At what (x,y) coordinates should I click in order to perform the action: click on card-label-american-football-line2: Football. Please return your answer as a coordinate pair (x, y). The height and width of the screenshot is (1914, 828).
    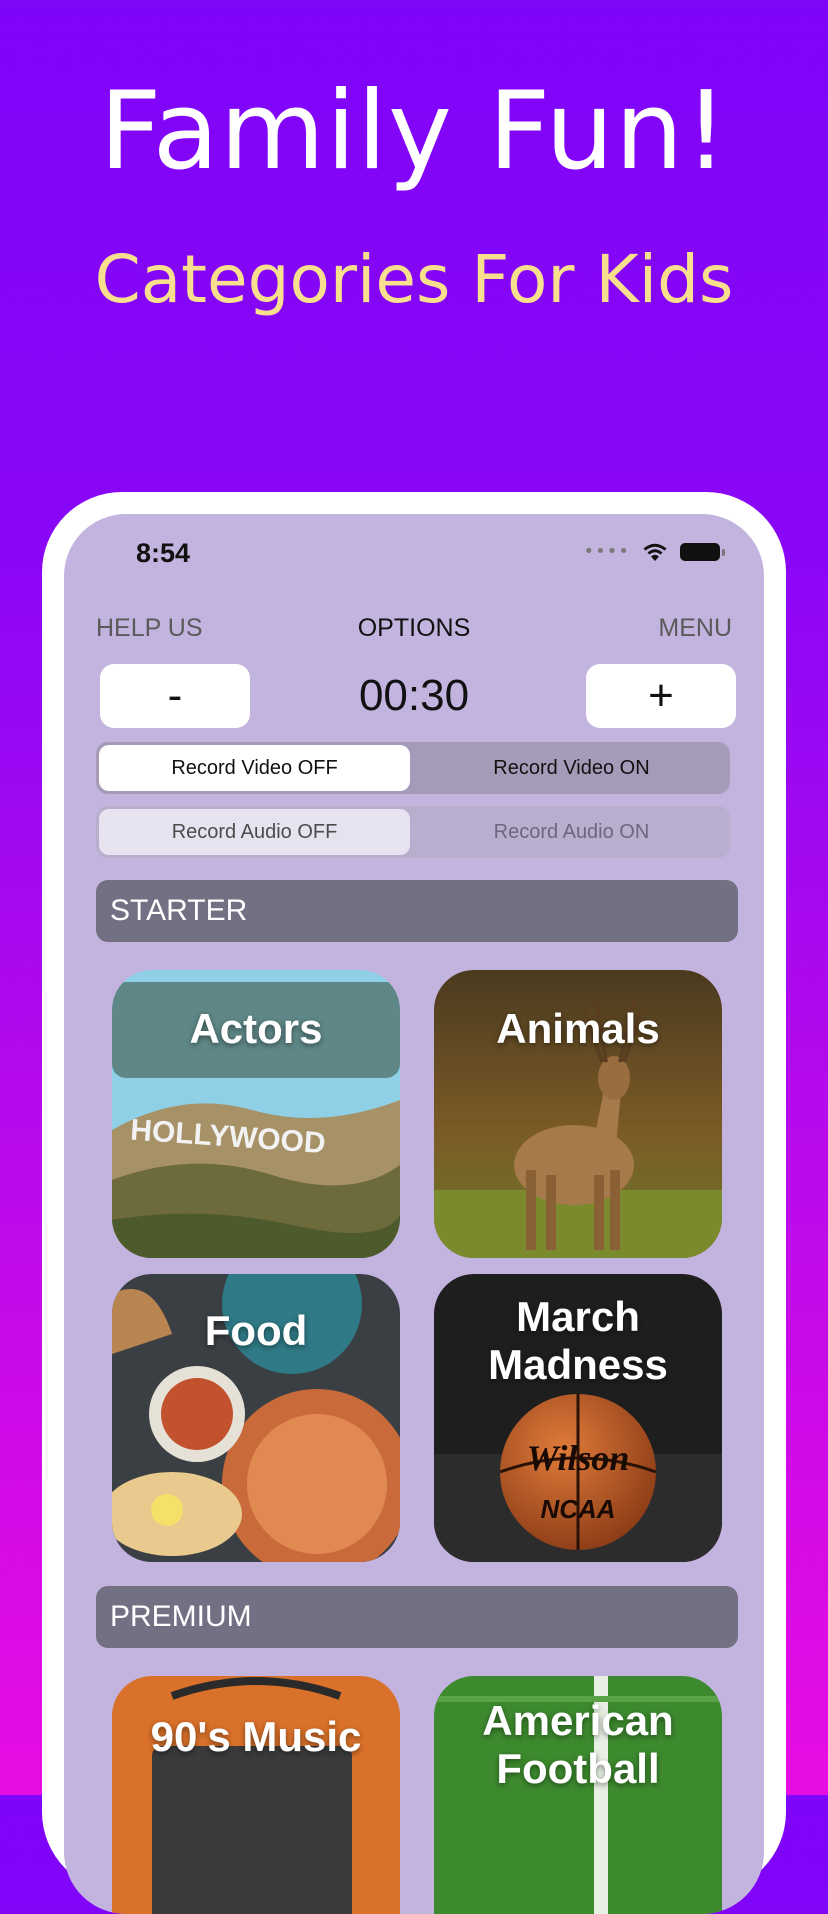
    Looking at the image, I should click on (578, 1768).